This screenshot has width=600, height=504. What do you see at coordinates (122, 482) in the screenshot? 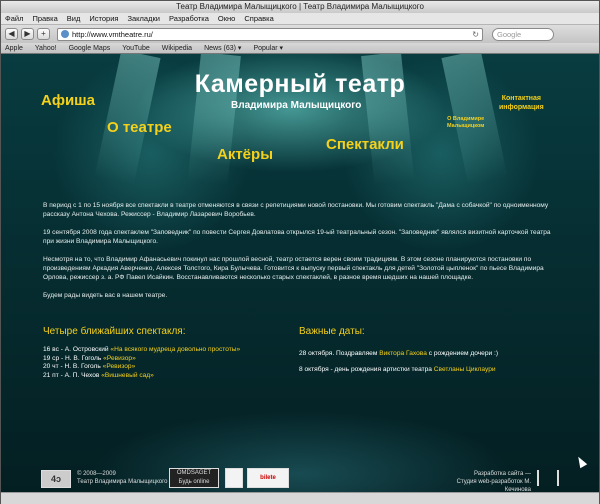
I see `copyright-owner: Театр Владимира Малыщицкого` at bounding box center [122, 482].